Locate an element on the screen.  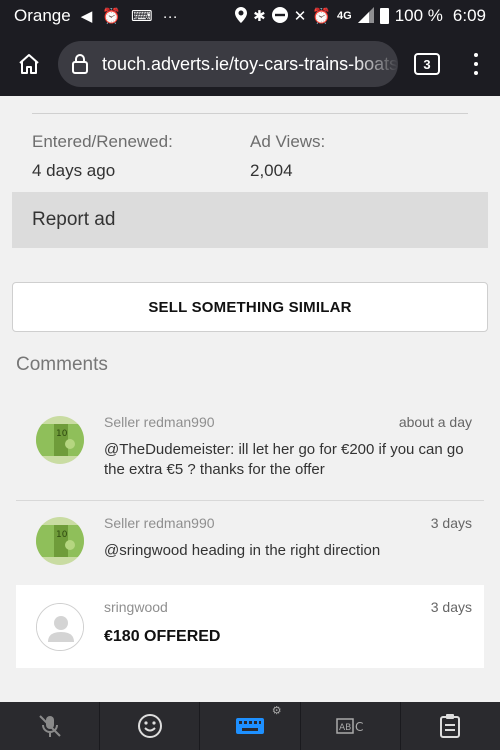
lock-icon is located at coordinates (79, 64).